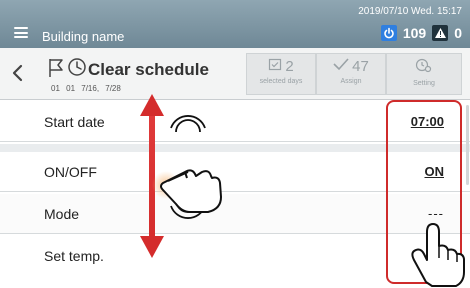  I want to click on warning-count: 0, so click(458, 33).